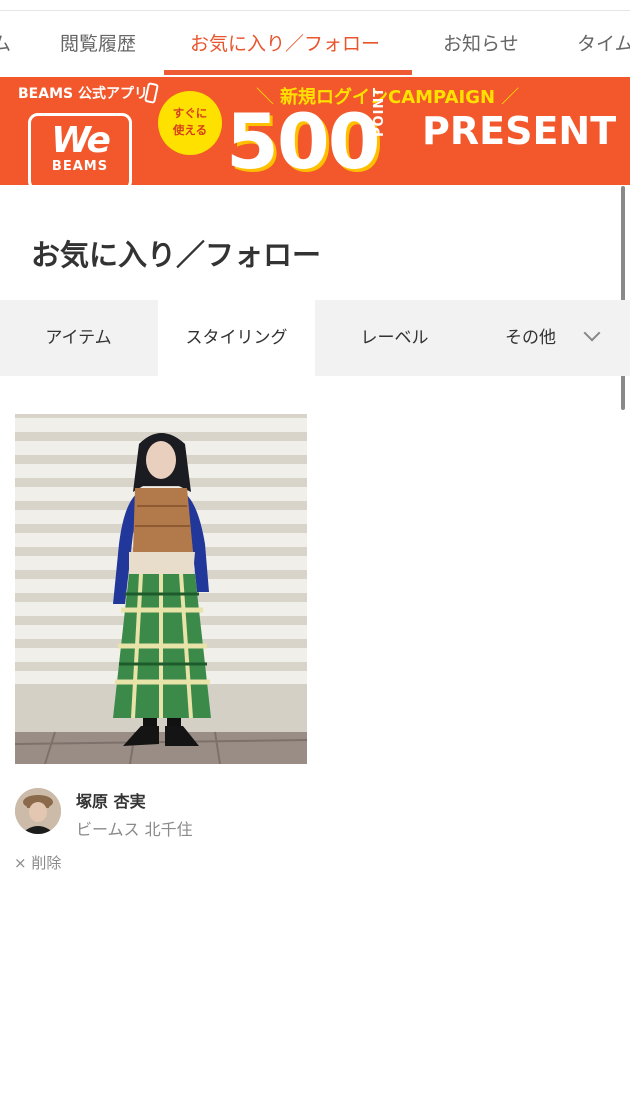  I want to click on we-beams-logo: We BEAMS, so click(80, 149).